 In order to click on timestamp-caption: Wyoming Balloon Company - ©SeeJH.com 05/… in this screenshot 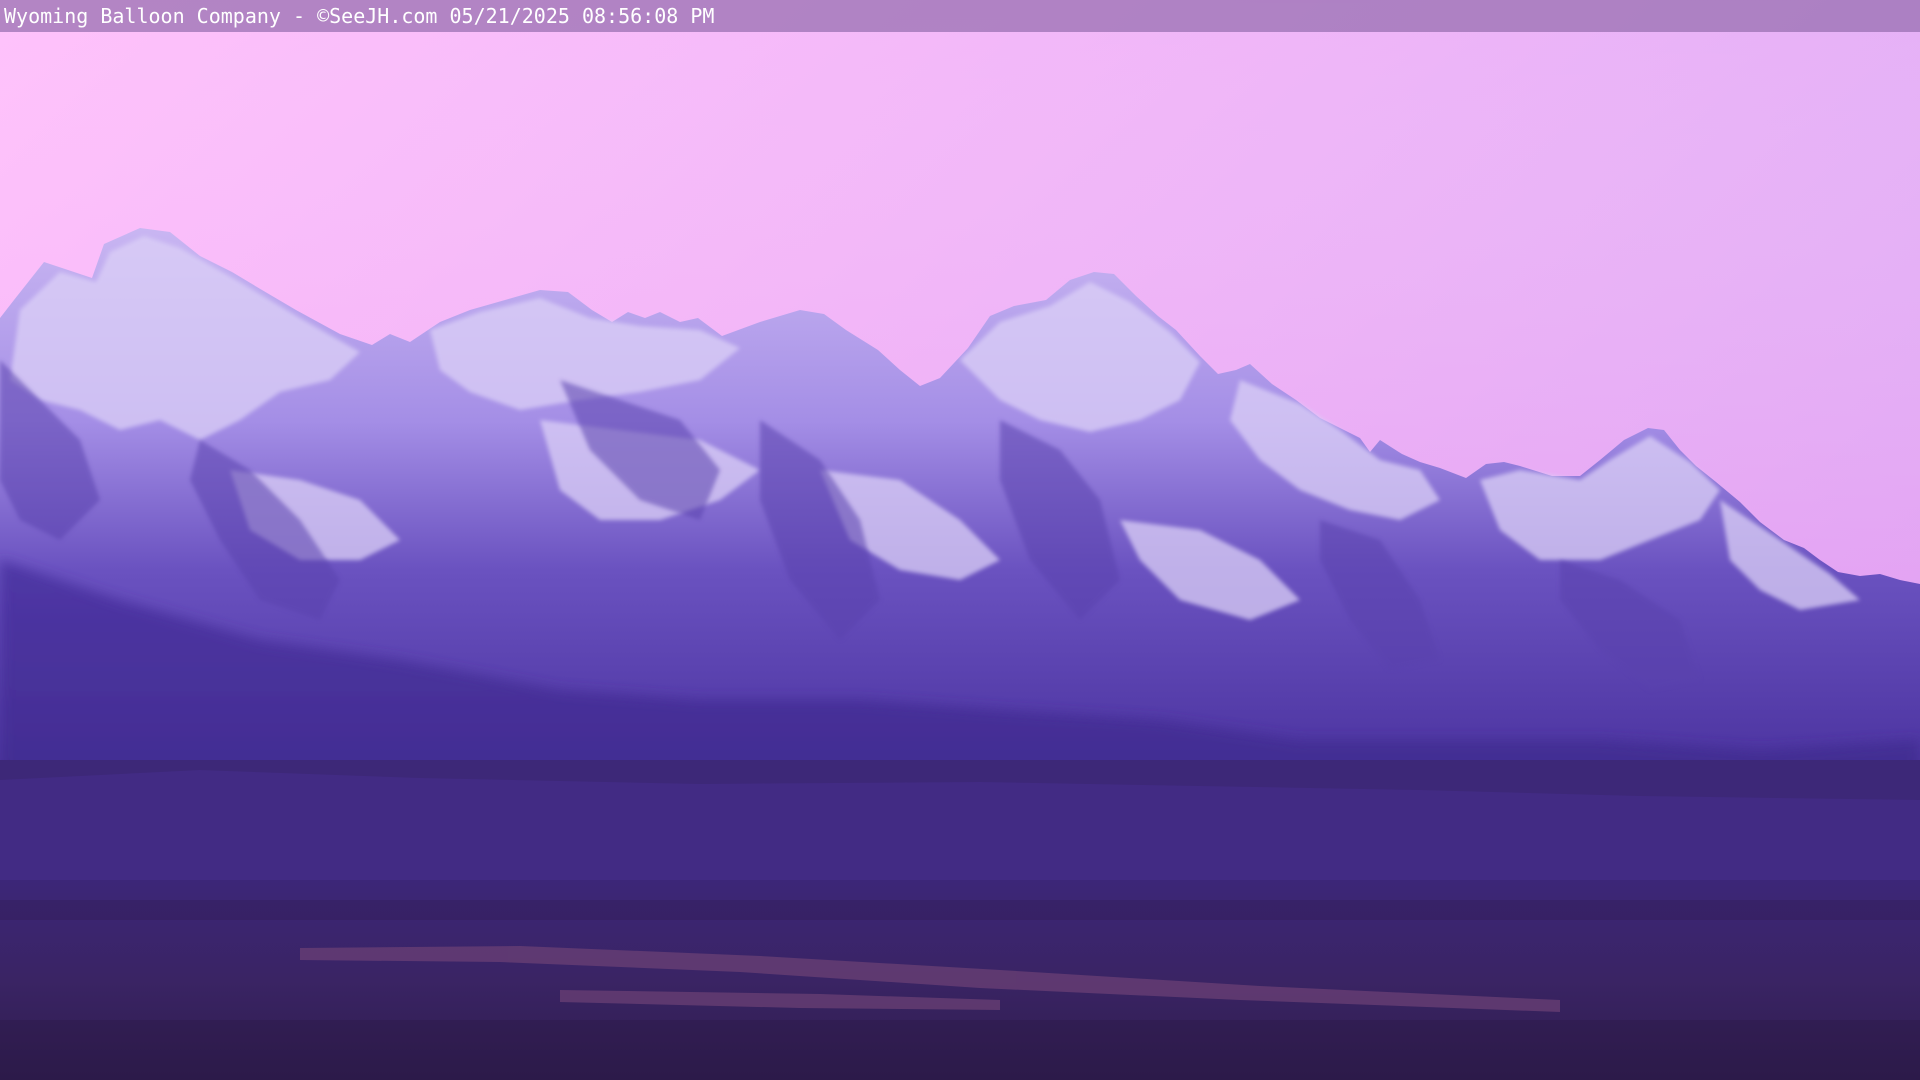, I will do `click(359, 16)`.